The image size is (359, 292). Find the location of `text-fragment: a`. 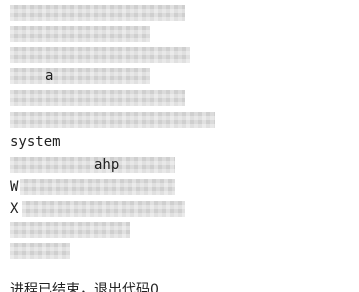

text-fragment: a is located at coordinates (49, 76).